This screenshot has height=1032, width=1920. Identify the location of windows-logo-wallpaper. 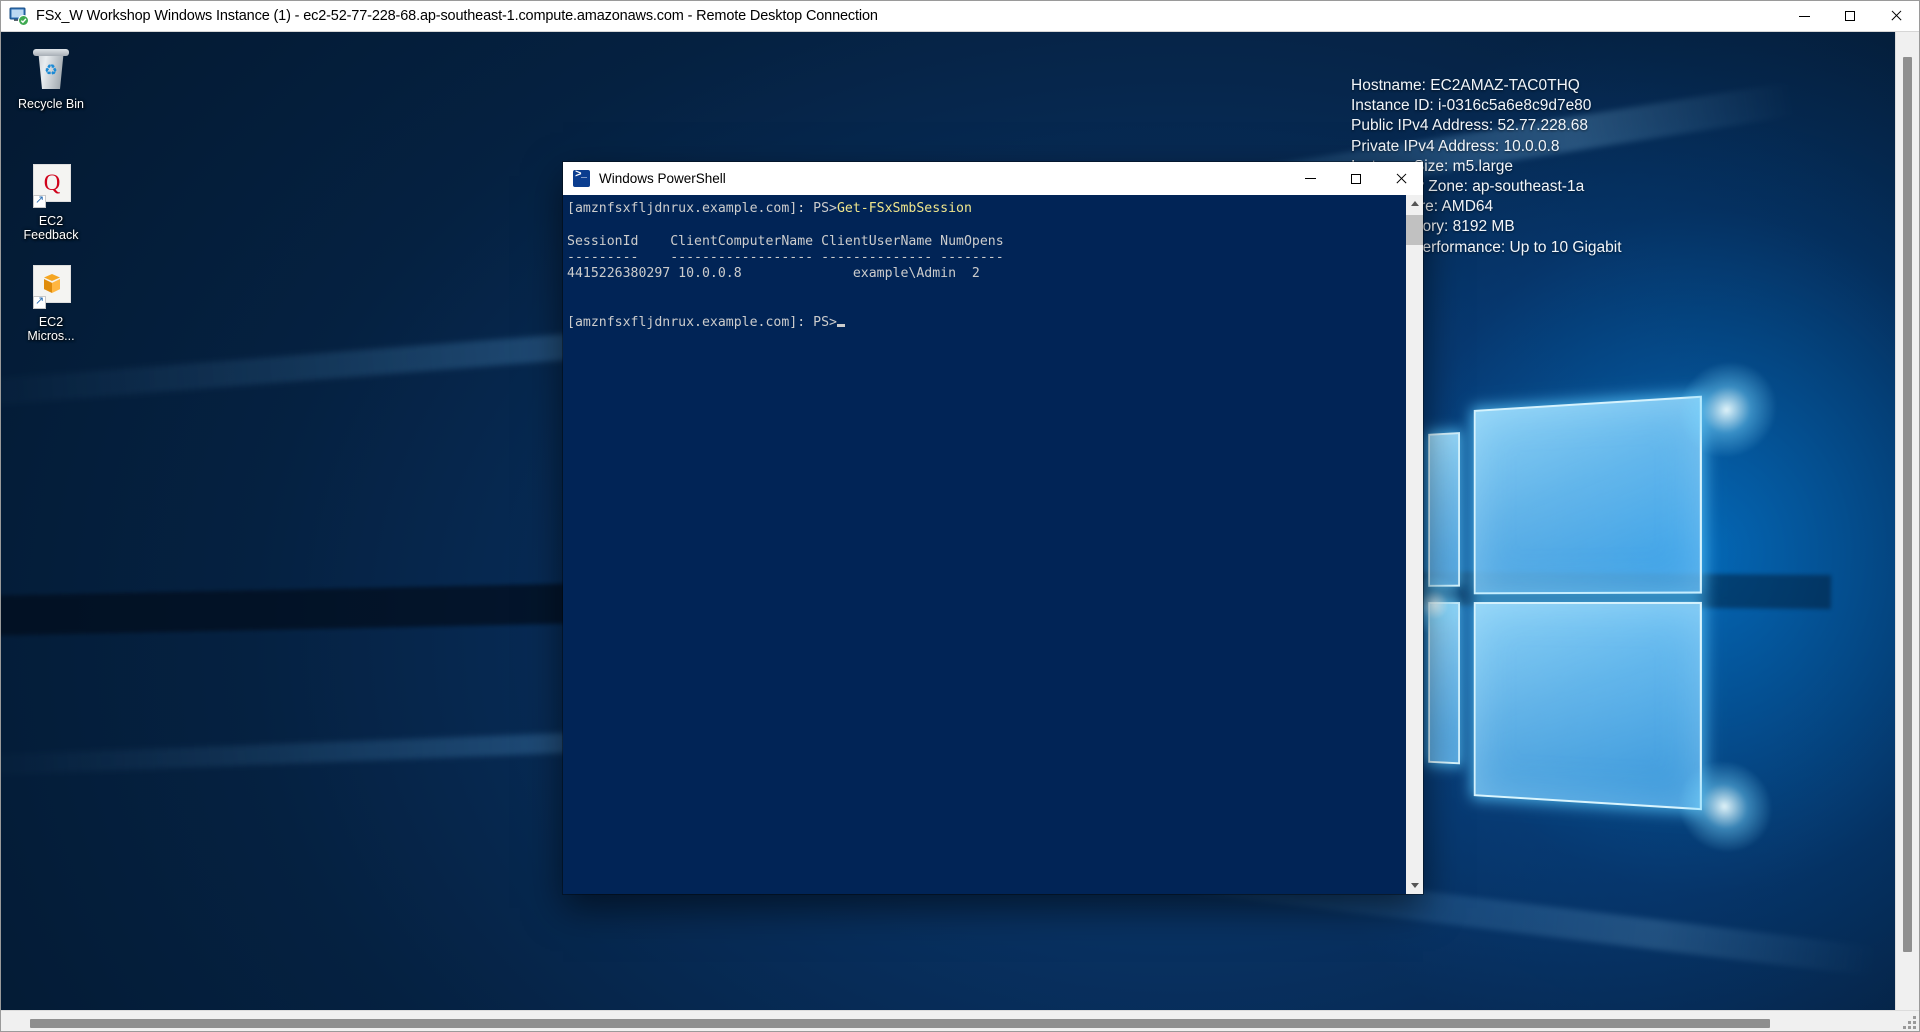
(1591, 607).